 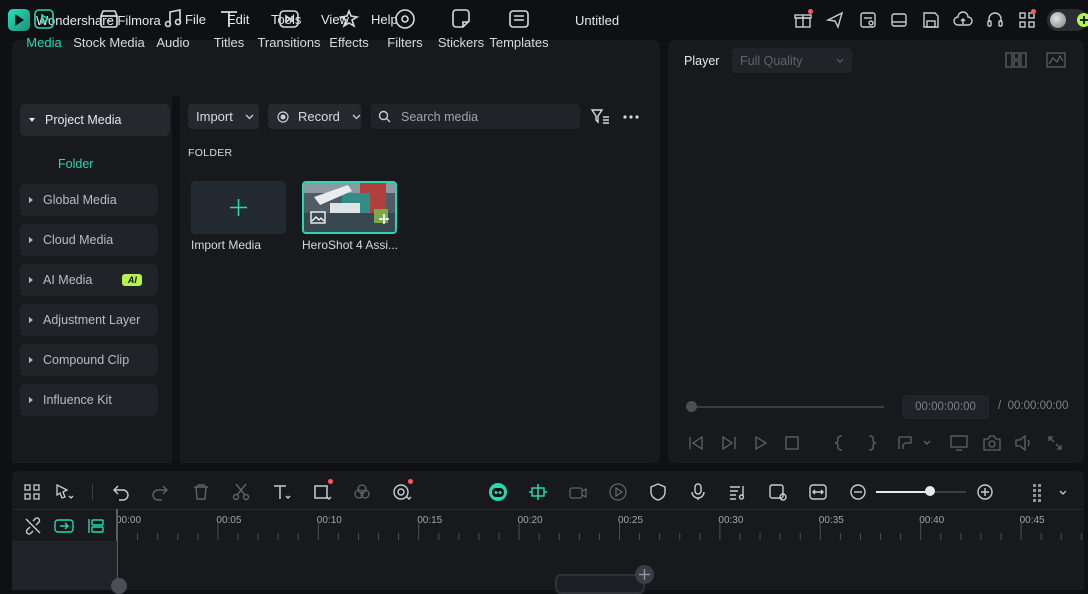 What do you see at coordinates (839, 443) in the screenshot?
I see `mark-in-icon` at bounding box center [839, 443].